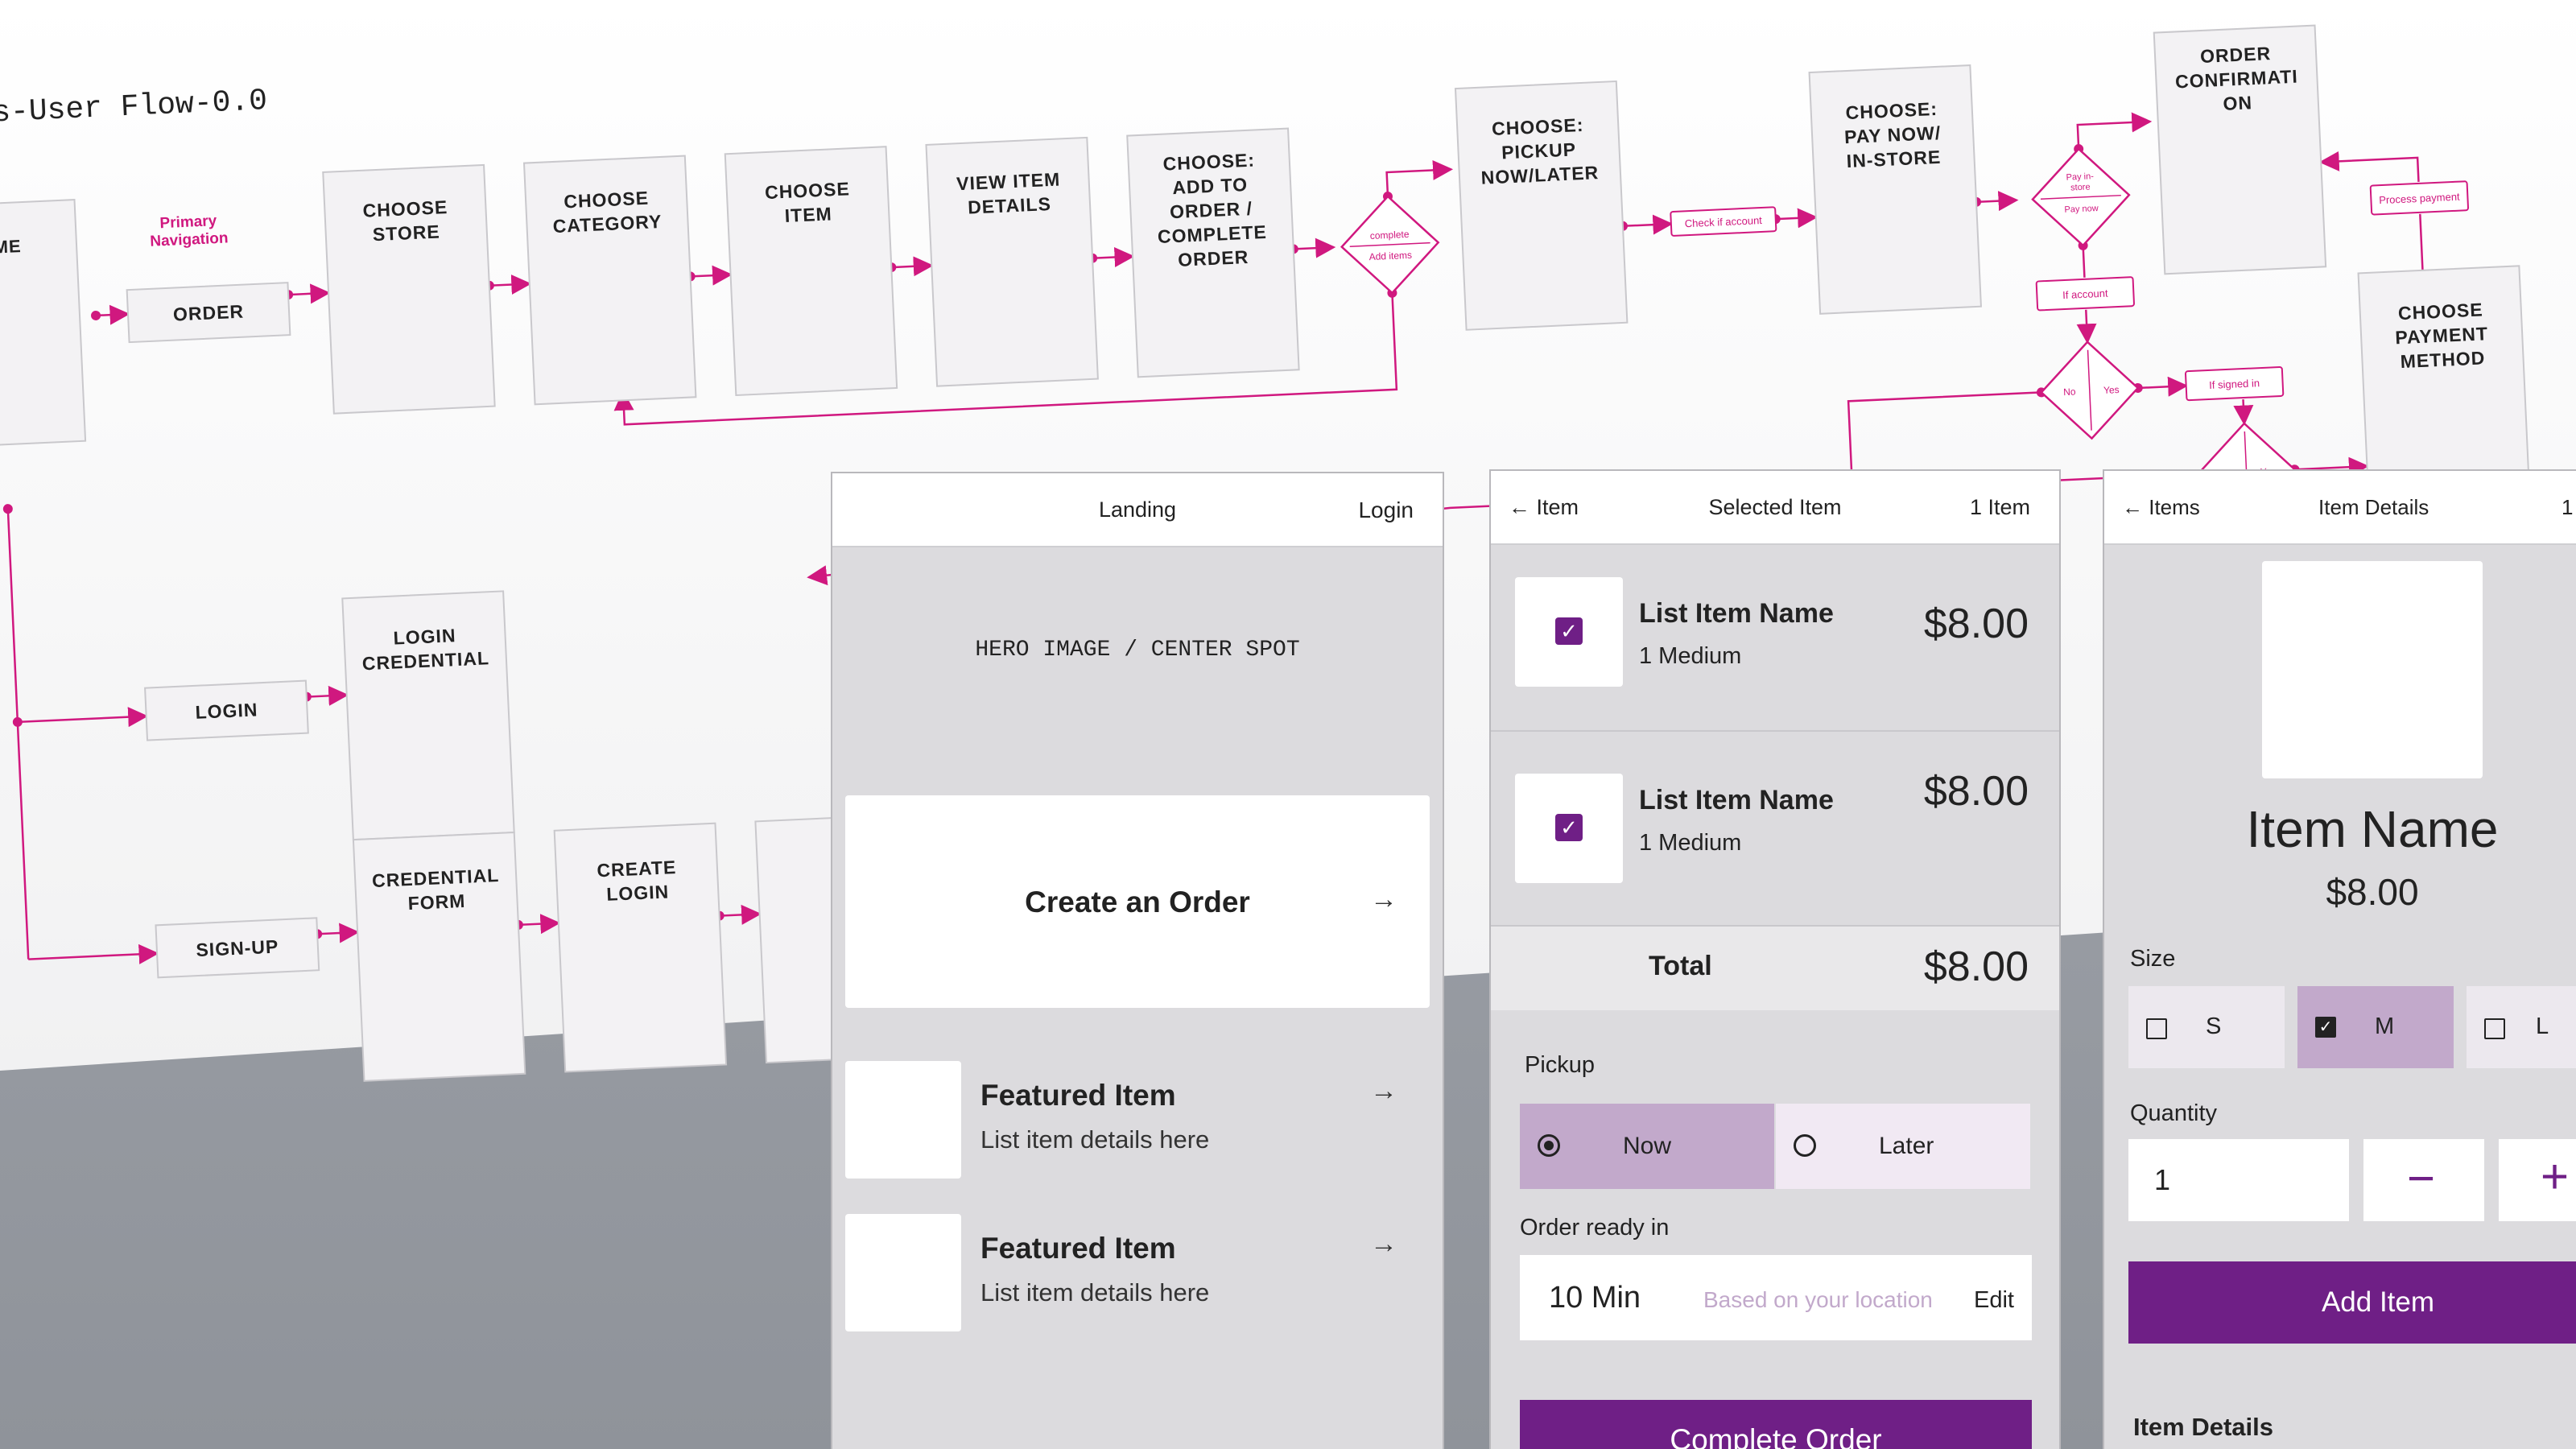  I want to click on ready-time-value: 10 Min, so click(1595, 1298).